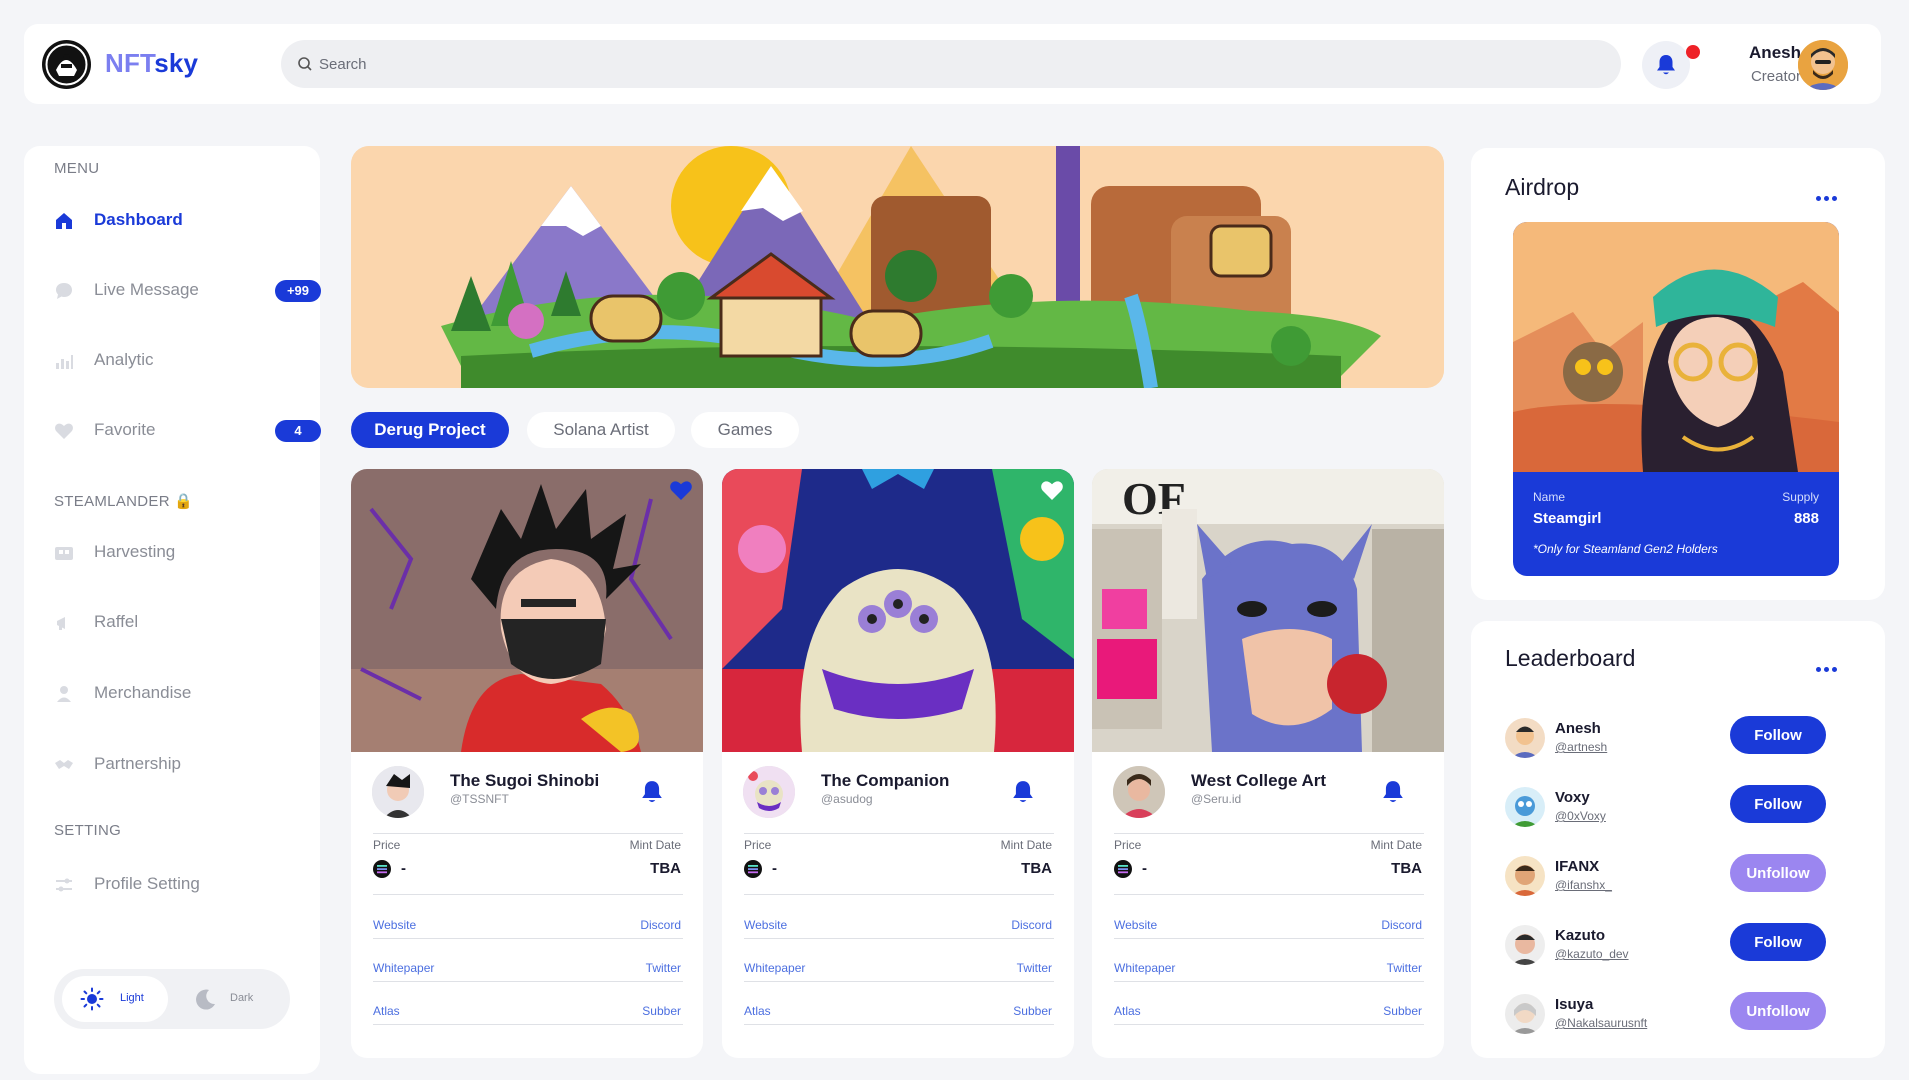  Describe the element at coordinates (601, 430) in the screenshot. I see `tab-solana-artist: Solana Artist` at that location.